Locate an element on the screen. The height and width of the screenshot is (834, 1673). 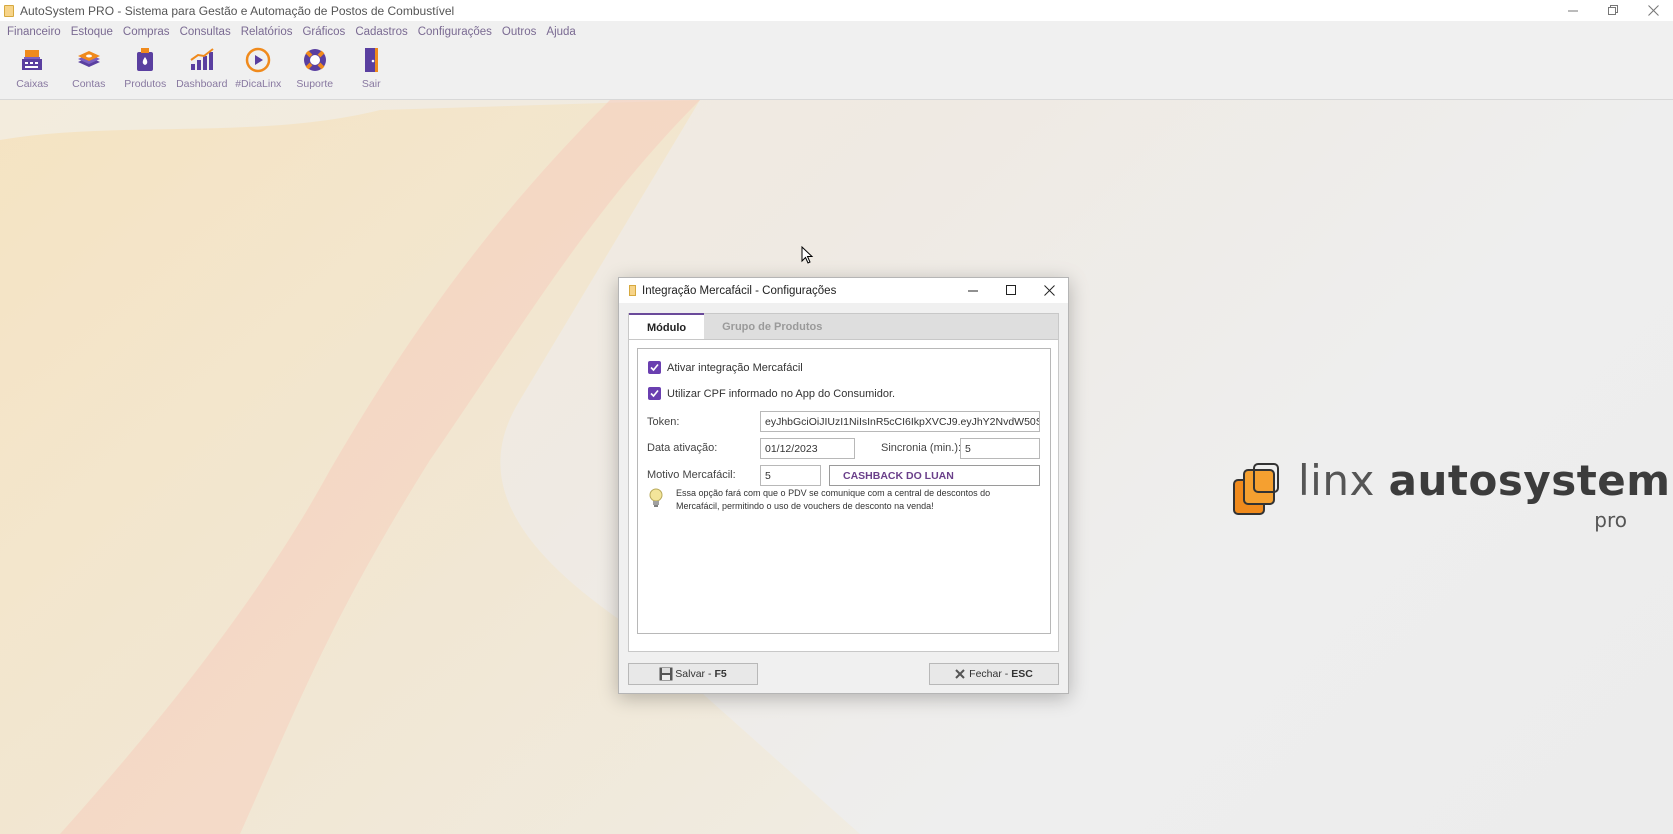
close-label: Fechar - is located at coordinates (989, 674).